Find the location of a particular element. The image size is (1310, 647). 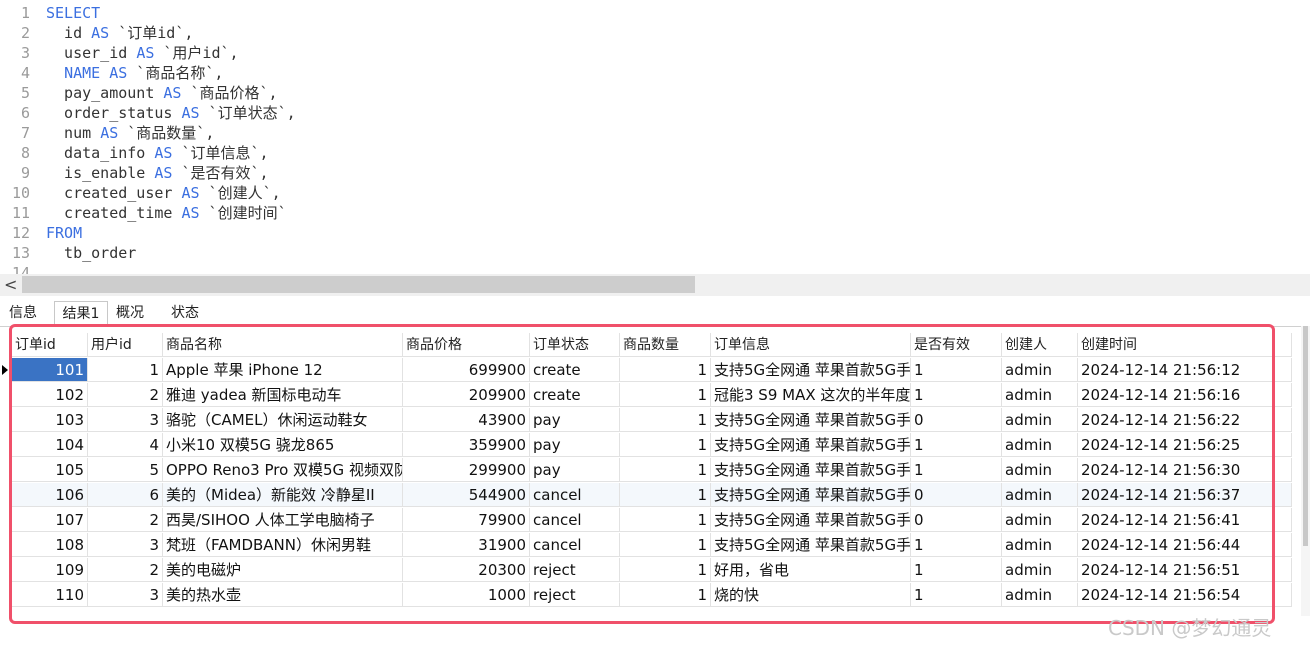

table-cell: 冠能3 S9 MAX 这次的半年度促销 is located at coordinates (811, 395).